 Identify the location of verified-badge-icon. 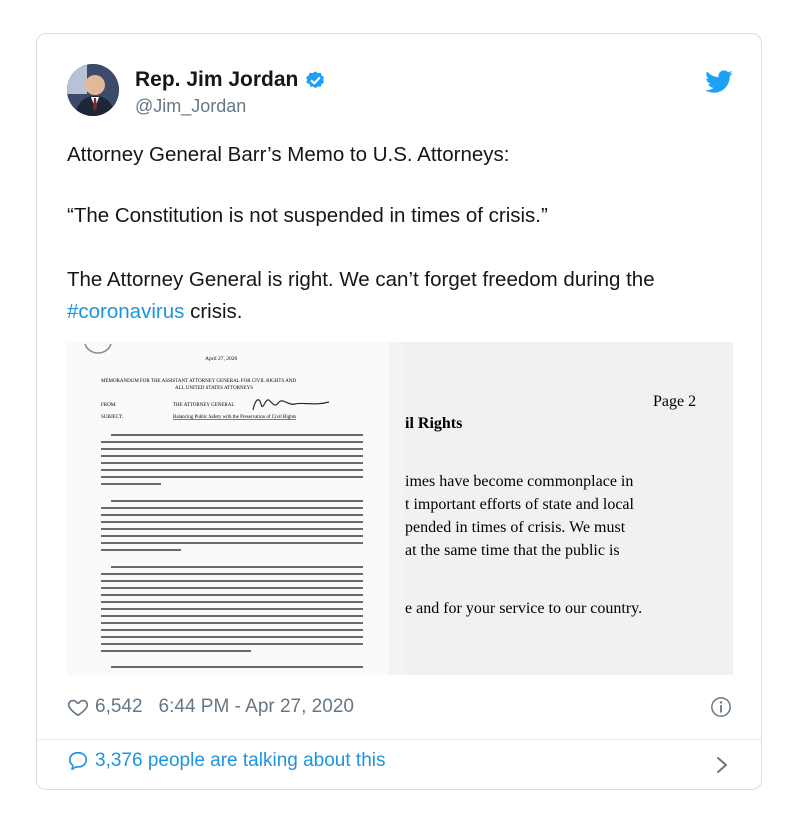
(315, 79).